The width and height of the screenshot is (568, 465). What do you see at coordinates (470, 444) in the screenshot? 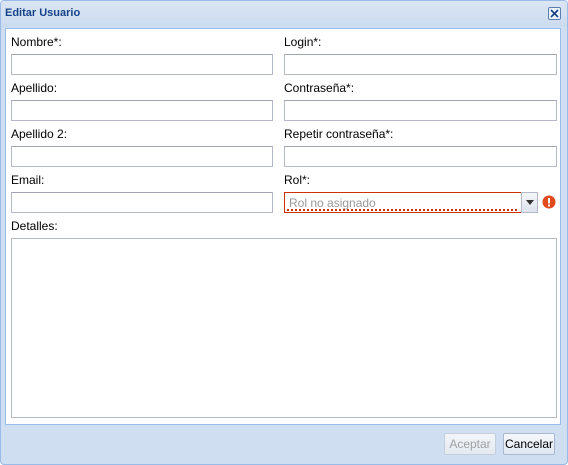
I see `accept-button: Aceptar` at bounding box center [470, 444].